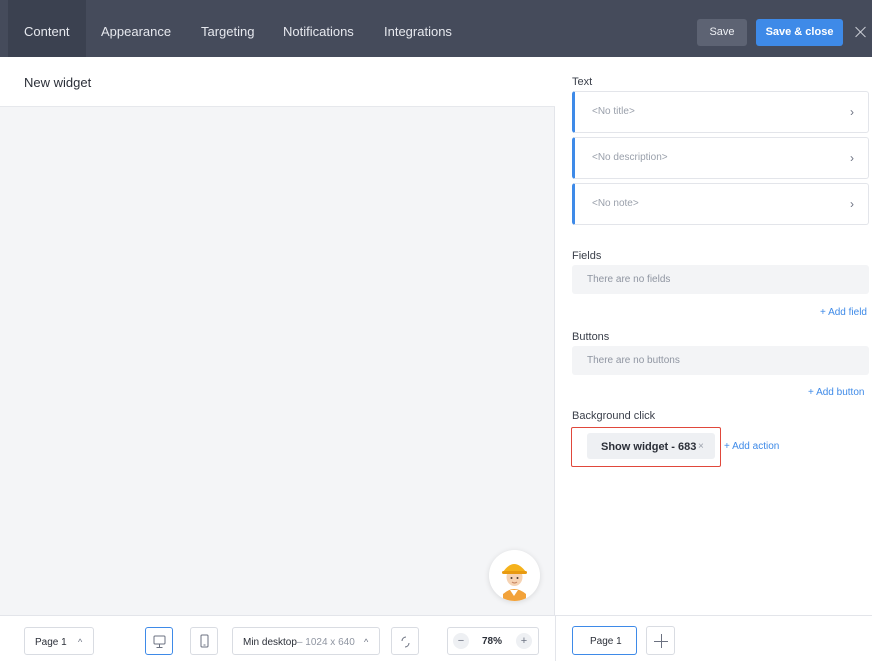  What do you see at coordinates (843, 312) in the screenshot?
I see `add-field-link: + Add field` at bounding box center [843, 312].